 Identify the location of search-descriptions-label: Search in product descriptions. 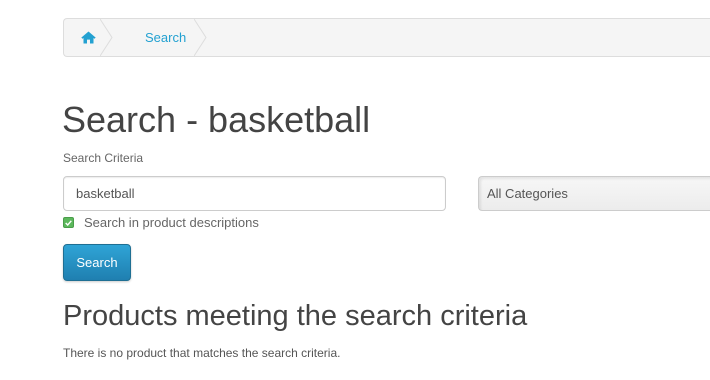
(171, 222).